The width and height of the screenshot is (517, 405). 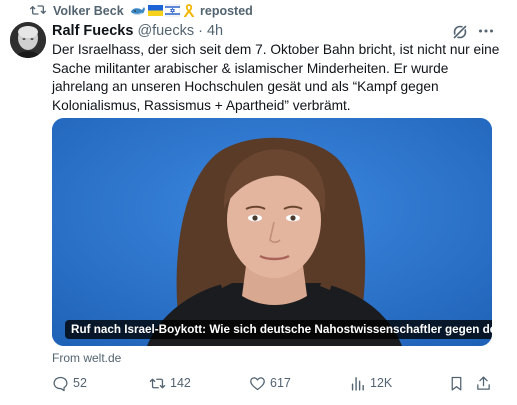 What do you see at coordinates (92, 31) in the screenshot?
I see `author-name: Ralf Fuecks` at bounding box center [92, 31].